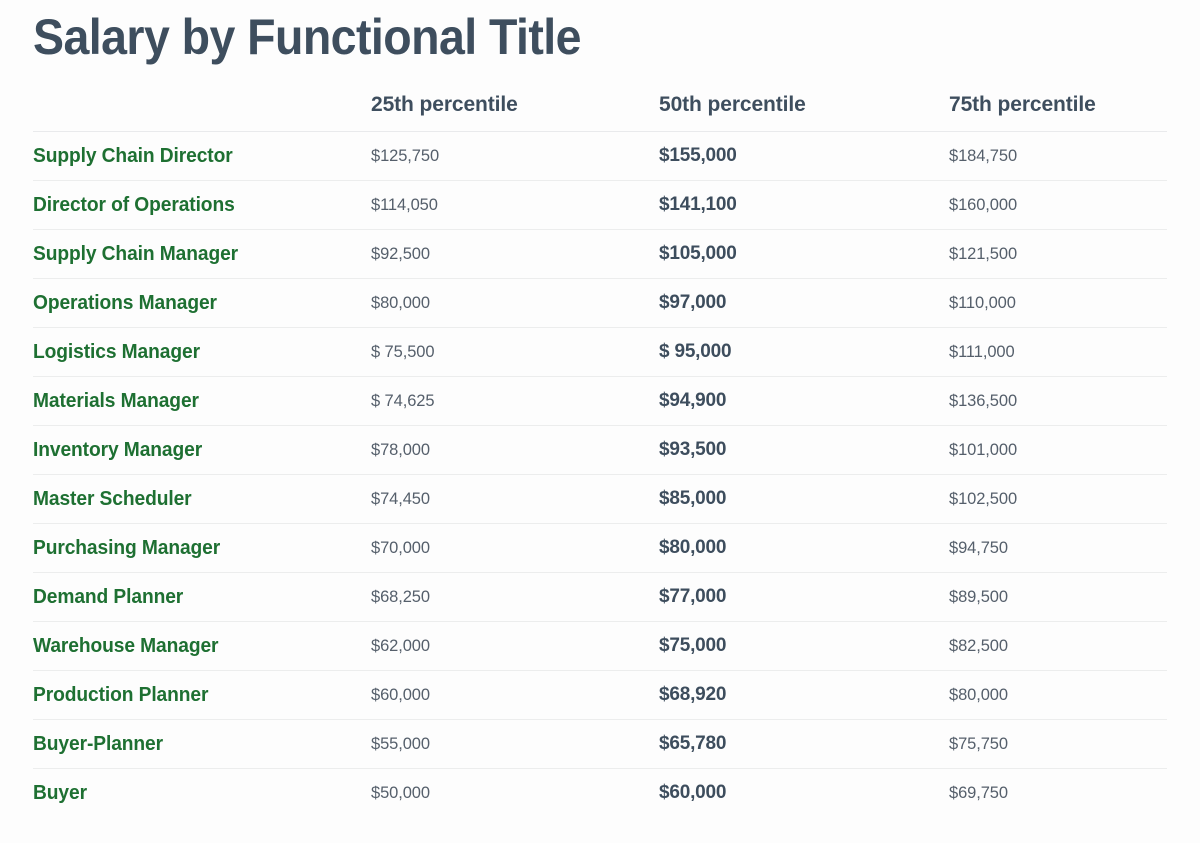 Image resolution: width=1200 pixels, height=843 pixels. I want to click on row-job-title: Warehouse Manager, so click(126, 645).